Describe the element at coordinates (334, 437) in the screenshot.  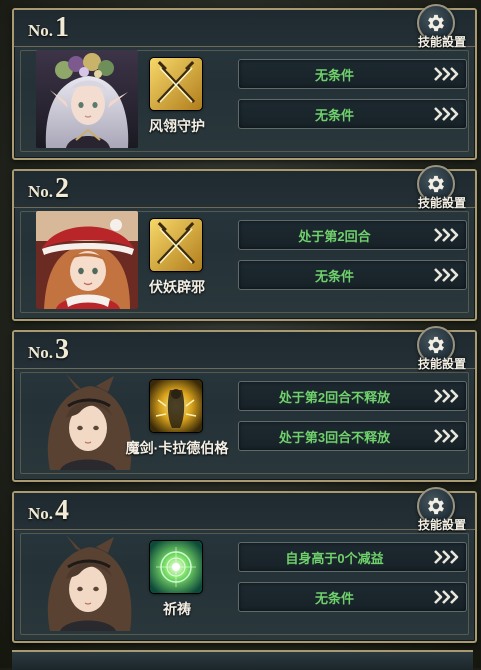
I see `condition-text: 处于第3回合不释放` at that location.